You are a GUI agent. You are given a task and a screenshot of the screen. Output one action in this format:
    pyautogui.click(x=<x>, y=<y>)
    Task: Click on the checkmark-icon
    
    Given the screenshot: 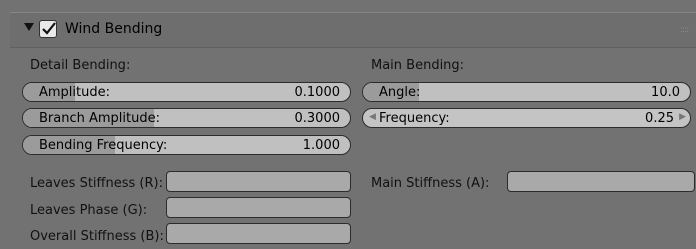 What is the action you would take?
    pyautogui.click(x=49, y=28)
    